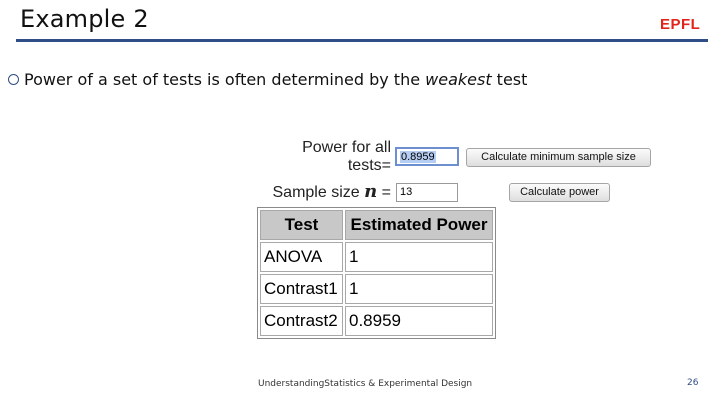 Image resolution: width=720 pixels, height=405 pixels. I want to click on cell-test-name: Contrast1, so click(301, 289).